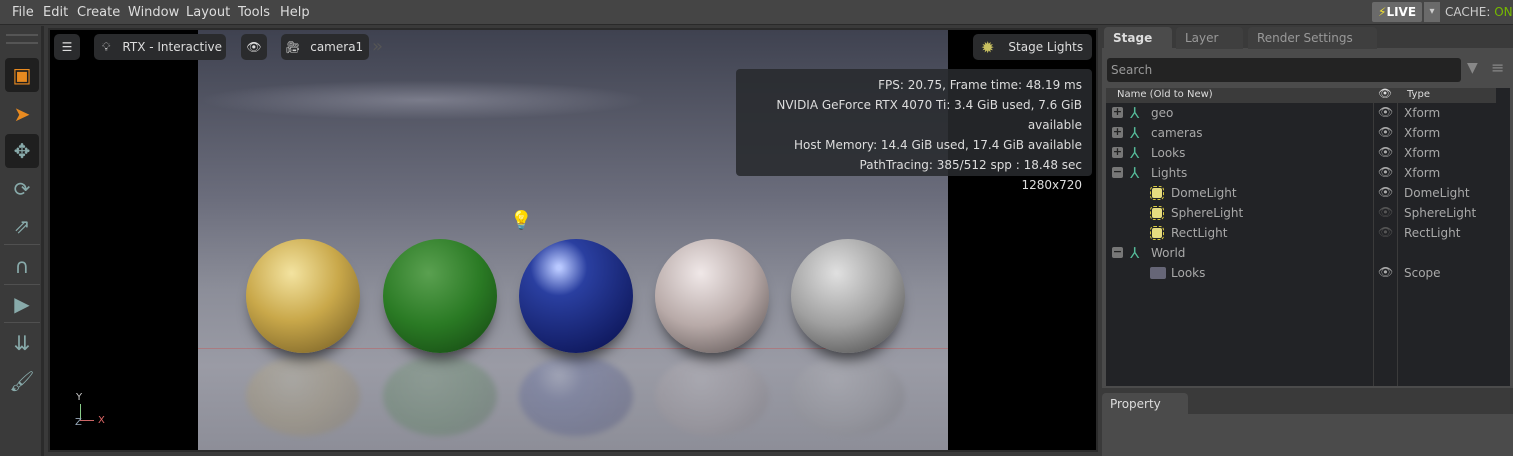 This screenshot has width=1513, height=456. I want to click on menu-edit: Edit, so click(55, 12).